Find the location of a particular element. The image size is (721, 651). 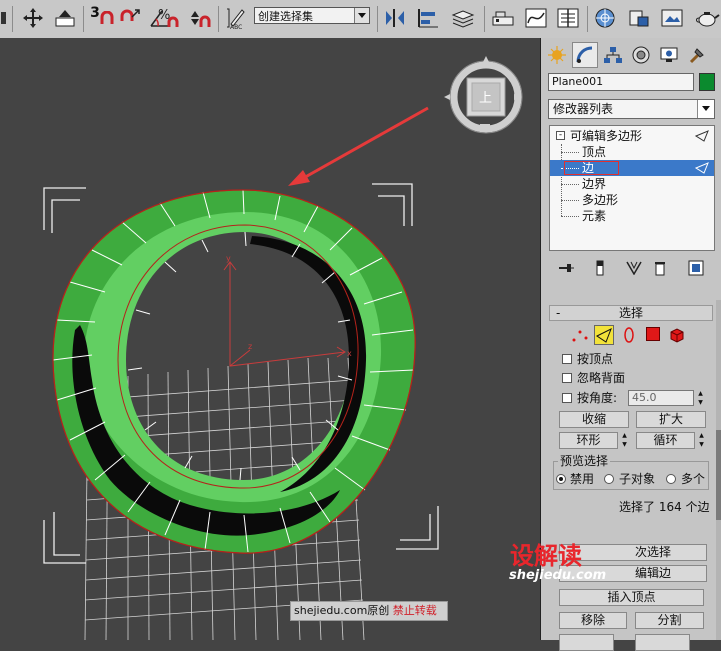

loop-spinner: ▲ ▼ is located at coordinates (701, 440).